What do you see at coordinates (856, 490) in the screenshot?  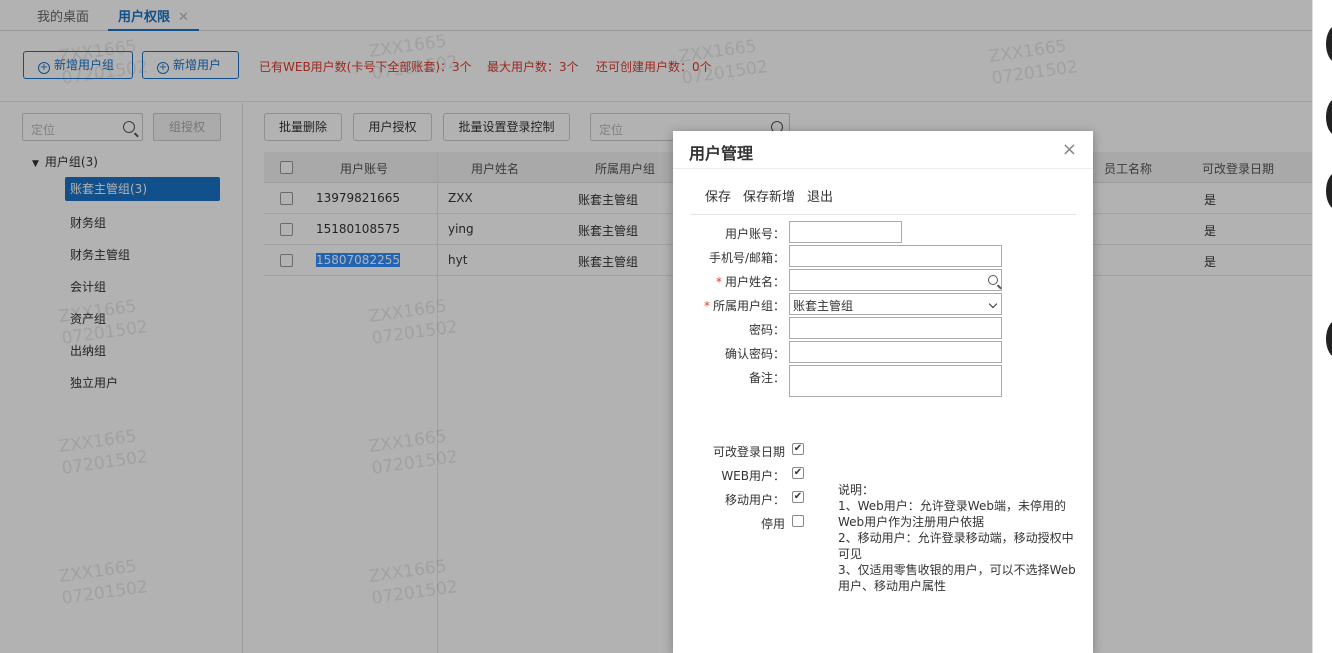 I see `note-title: 说明：` at bounding box center [856, 490].